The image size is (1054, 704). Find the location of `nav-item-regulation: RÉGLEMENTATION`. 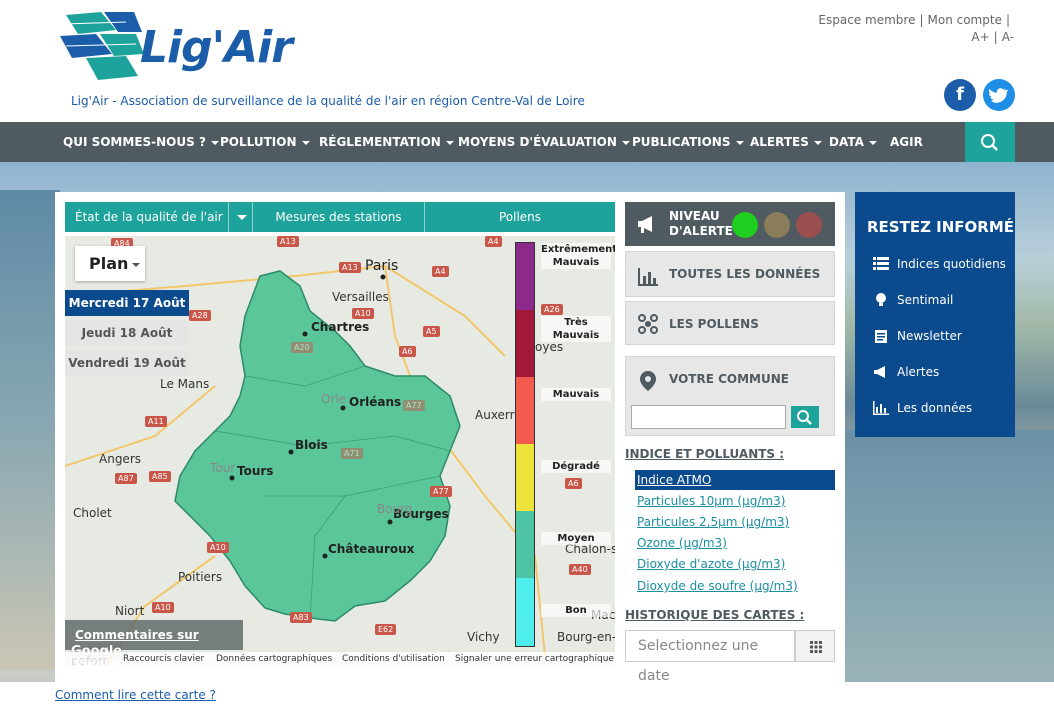

nav-item-regulation: RÉGLEMENTATION is located at coordinates (386, 142).